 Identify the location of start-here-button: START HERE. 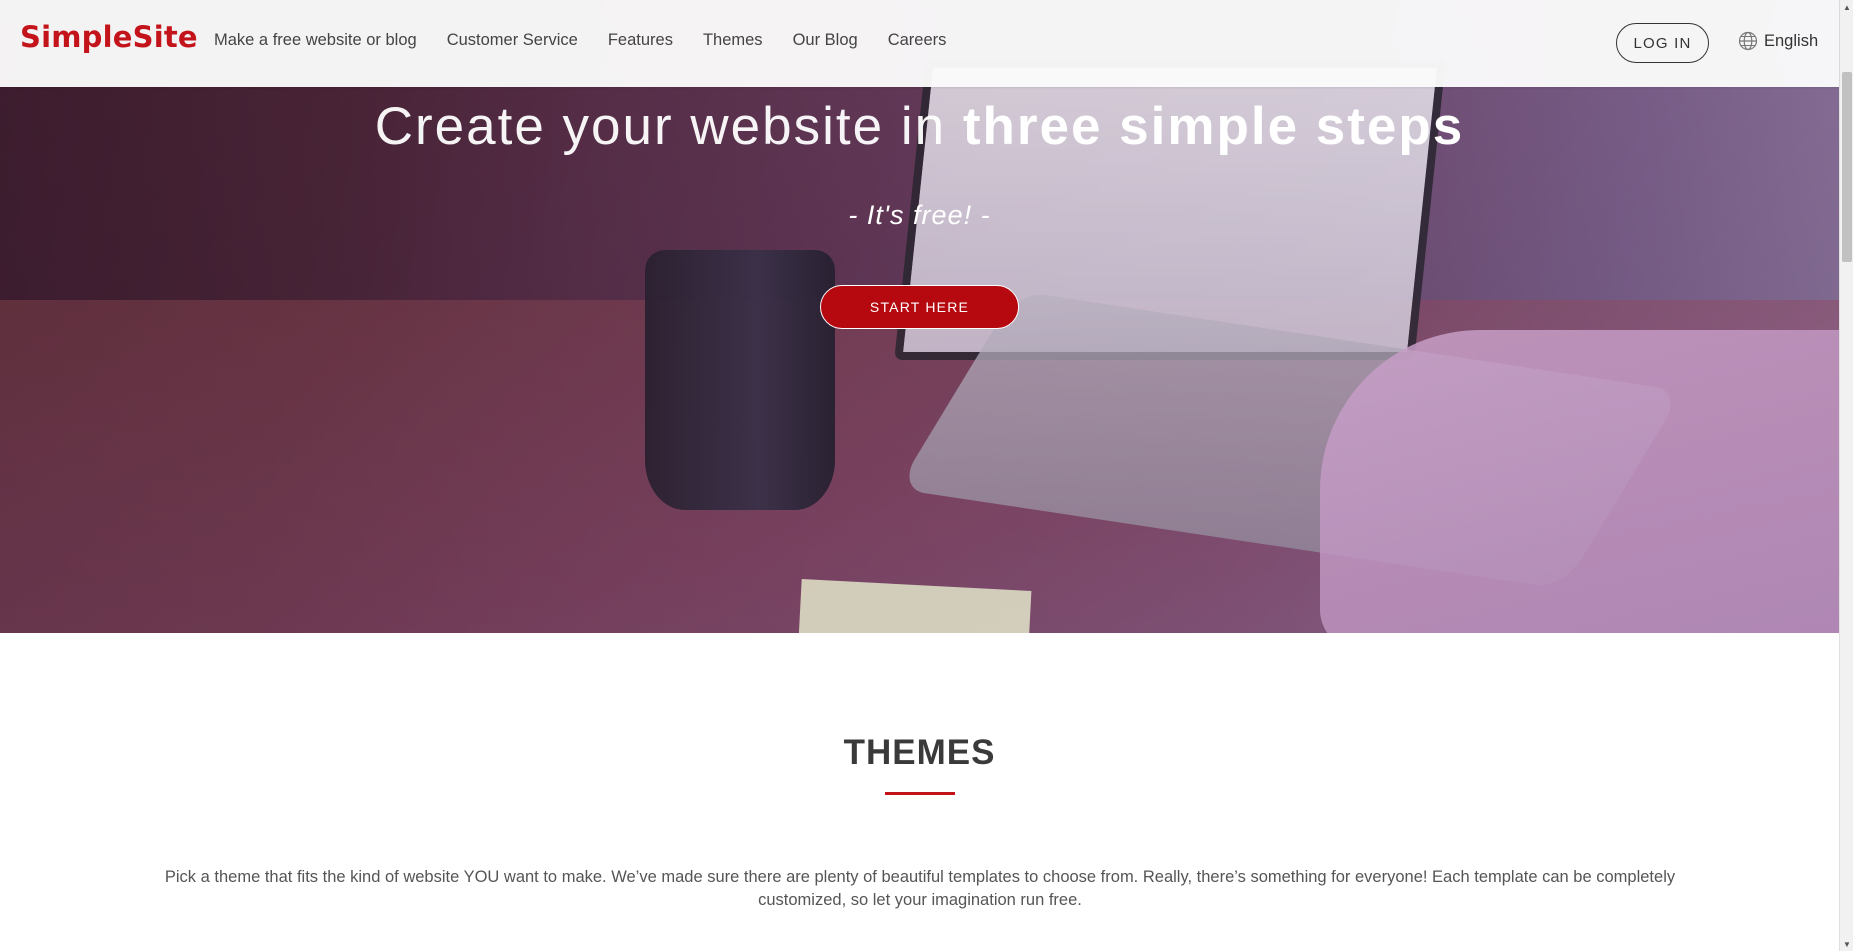
(919, 307).